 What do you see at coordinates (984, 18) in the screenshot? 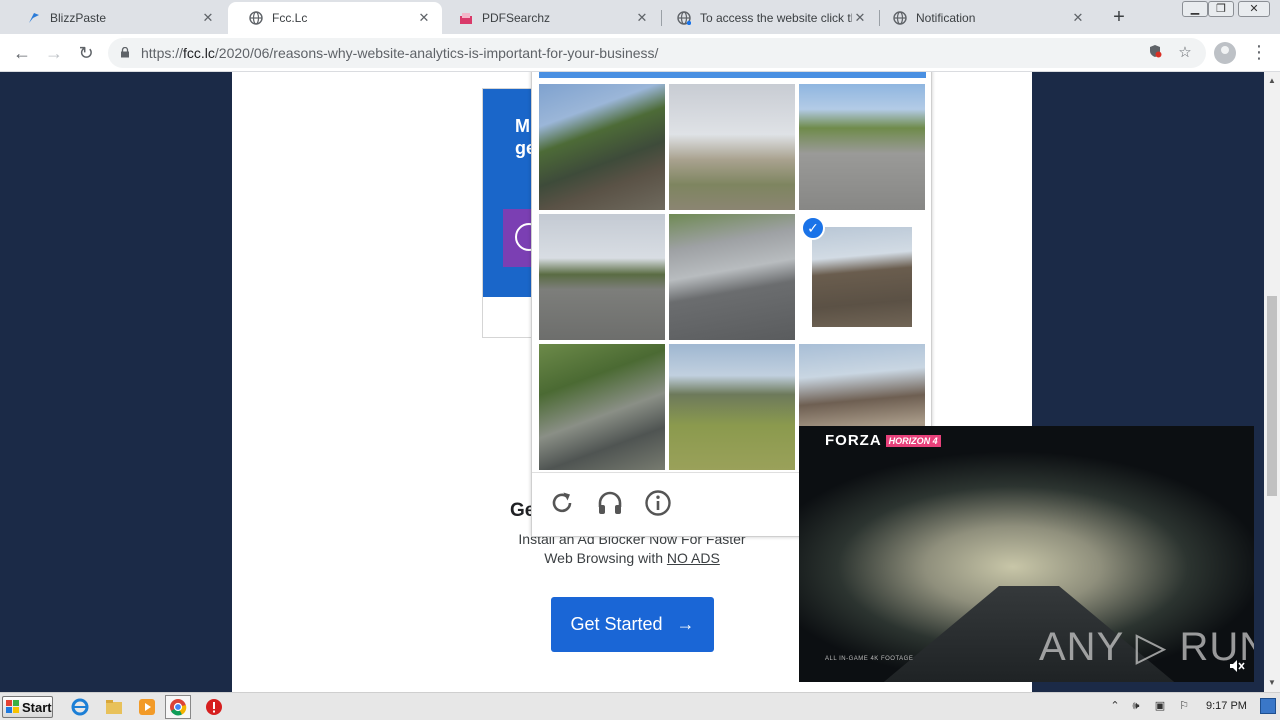
I see `tab-notification: Notification ✕` at bounding box center [984, 18].